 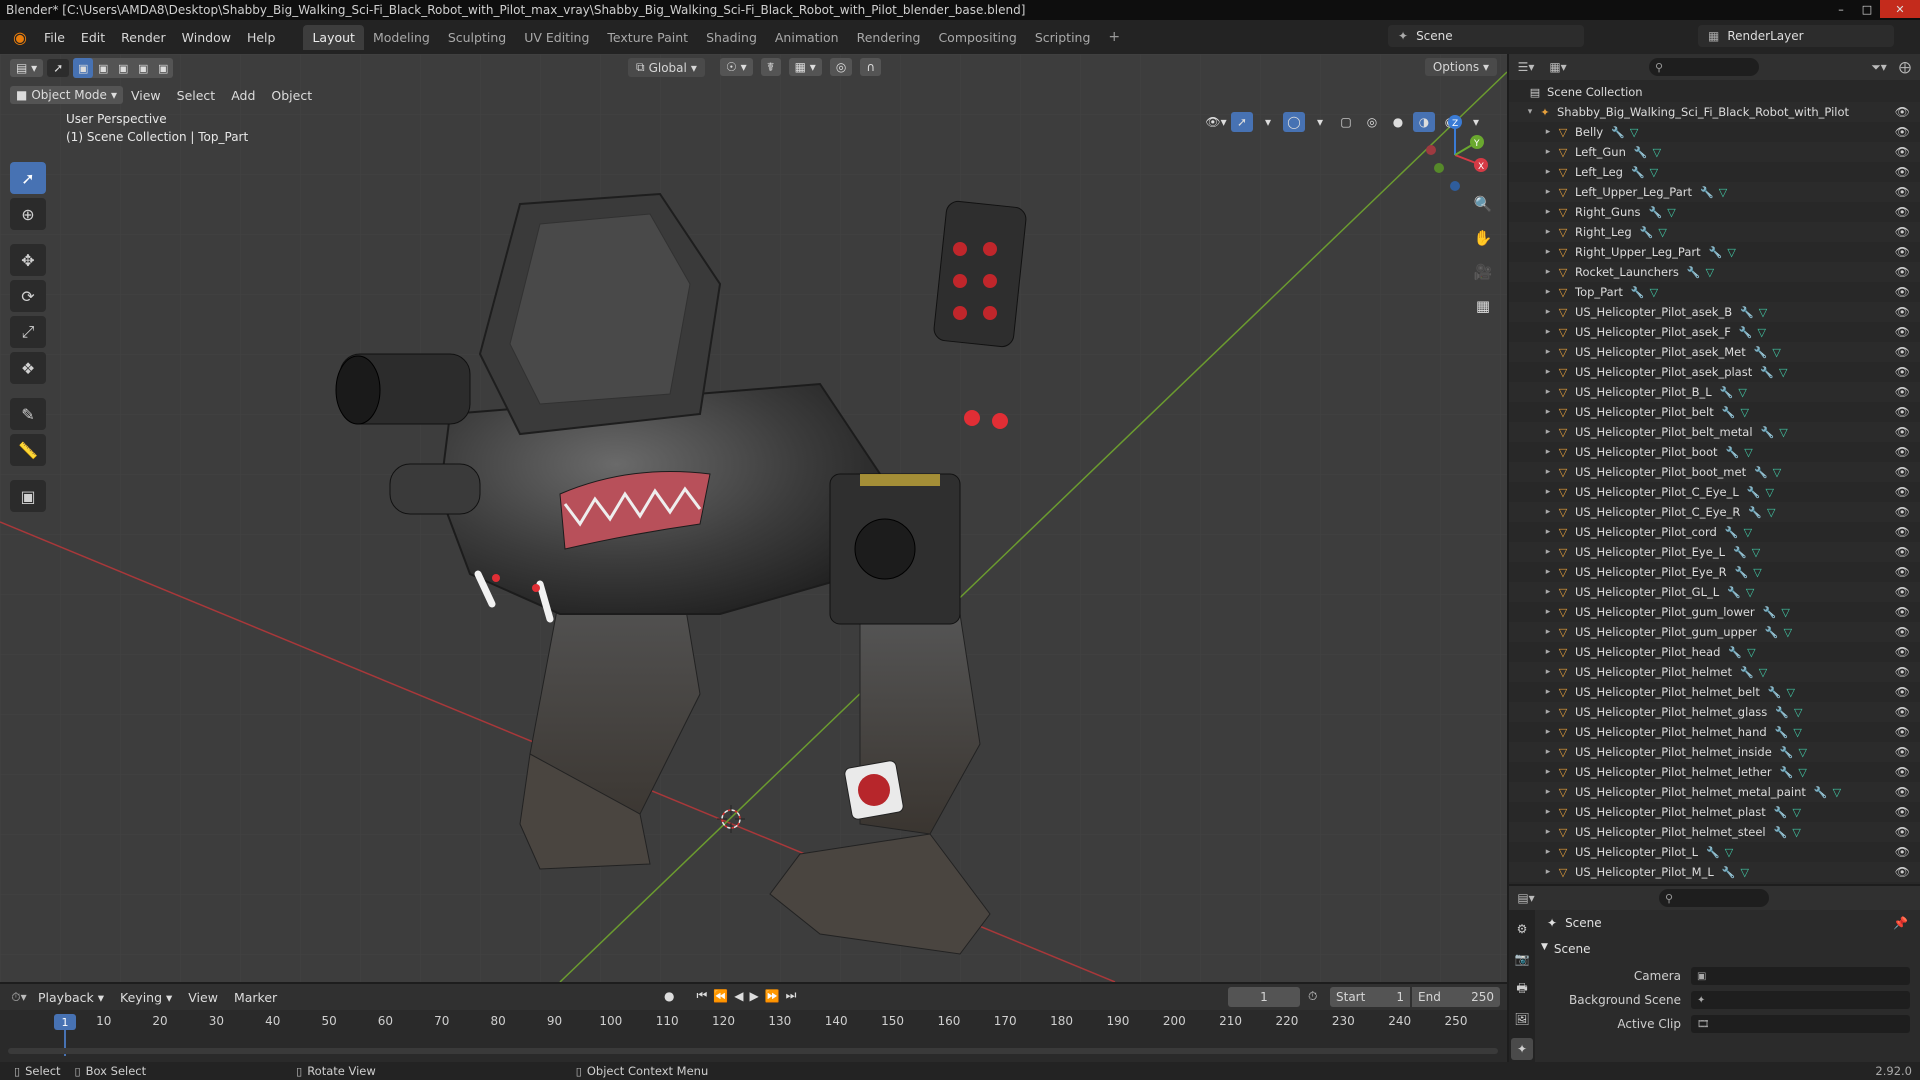 What do you see at coordinates (1566, 949) in the screenshot?
I see `scene-panel-header: ▼ Scene` at bounding box center [1566, 949].